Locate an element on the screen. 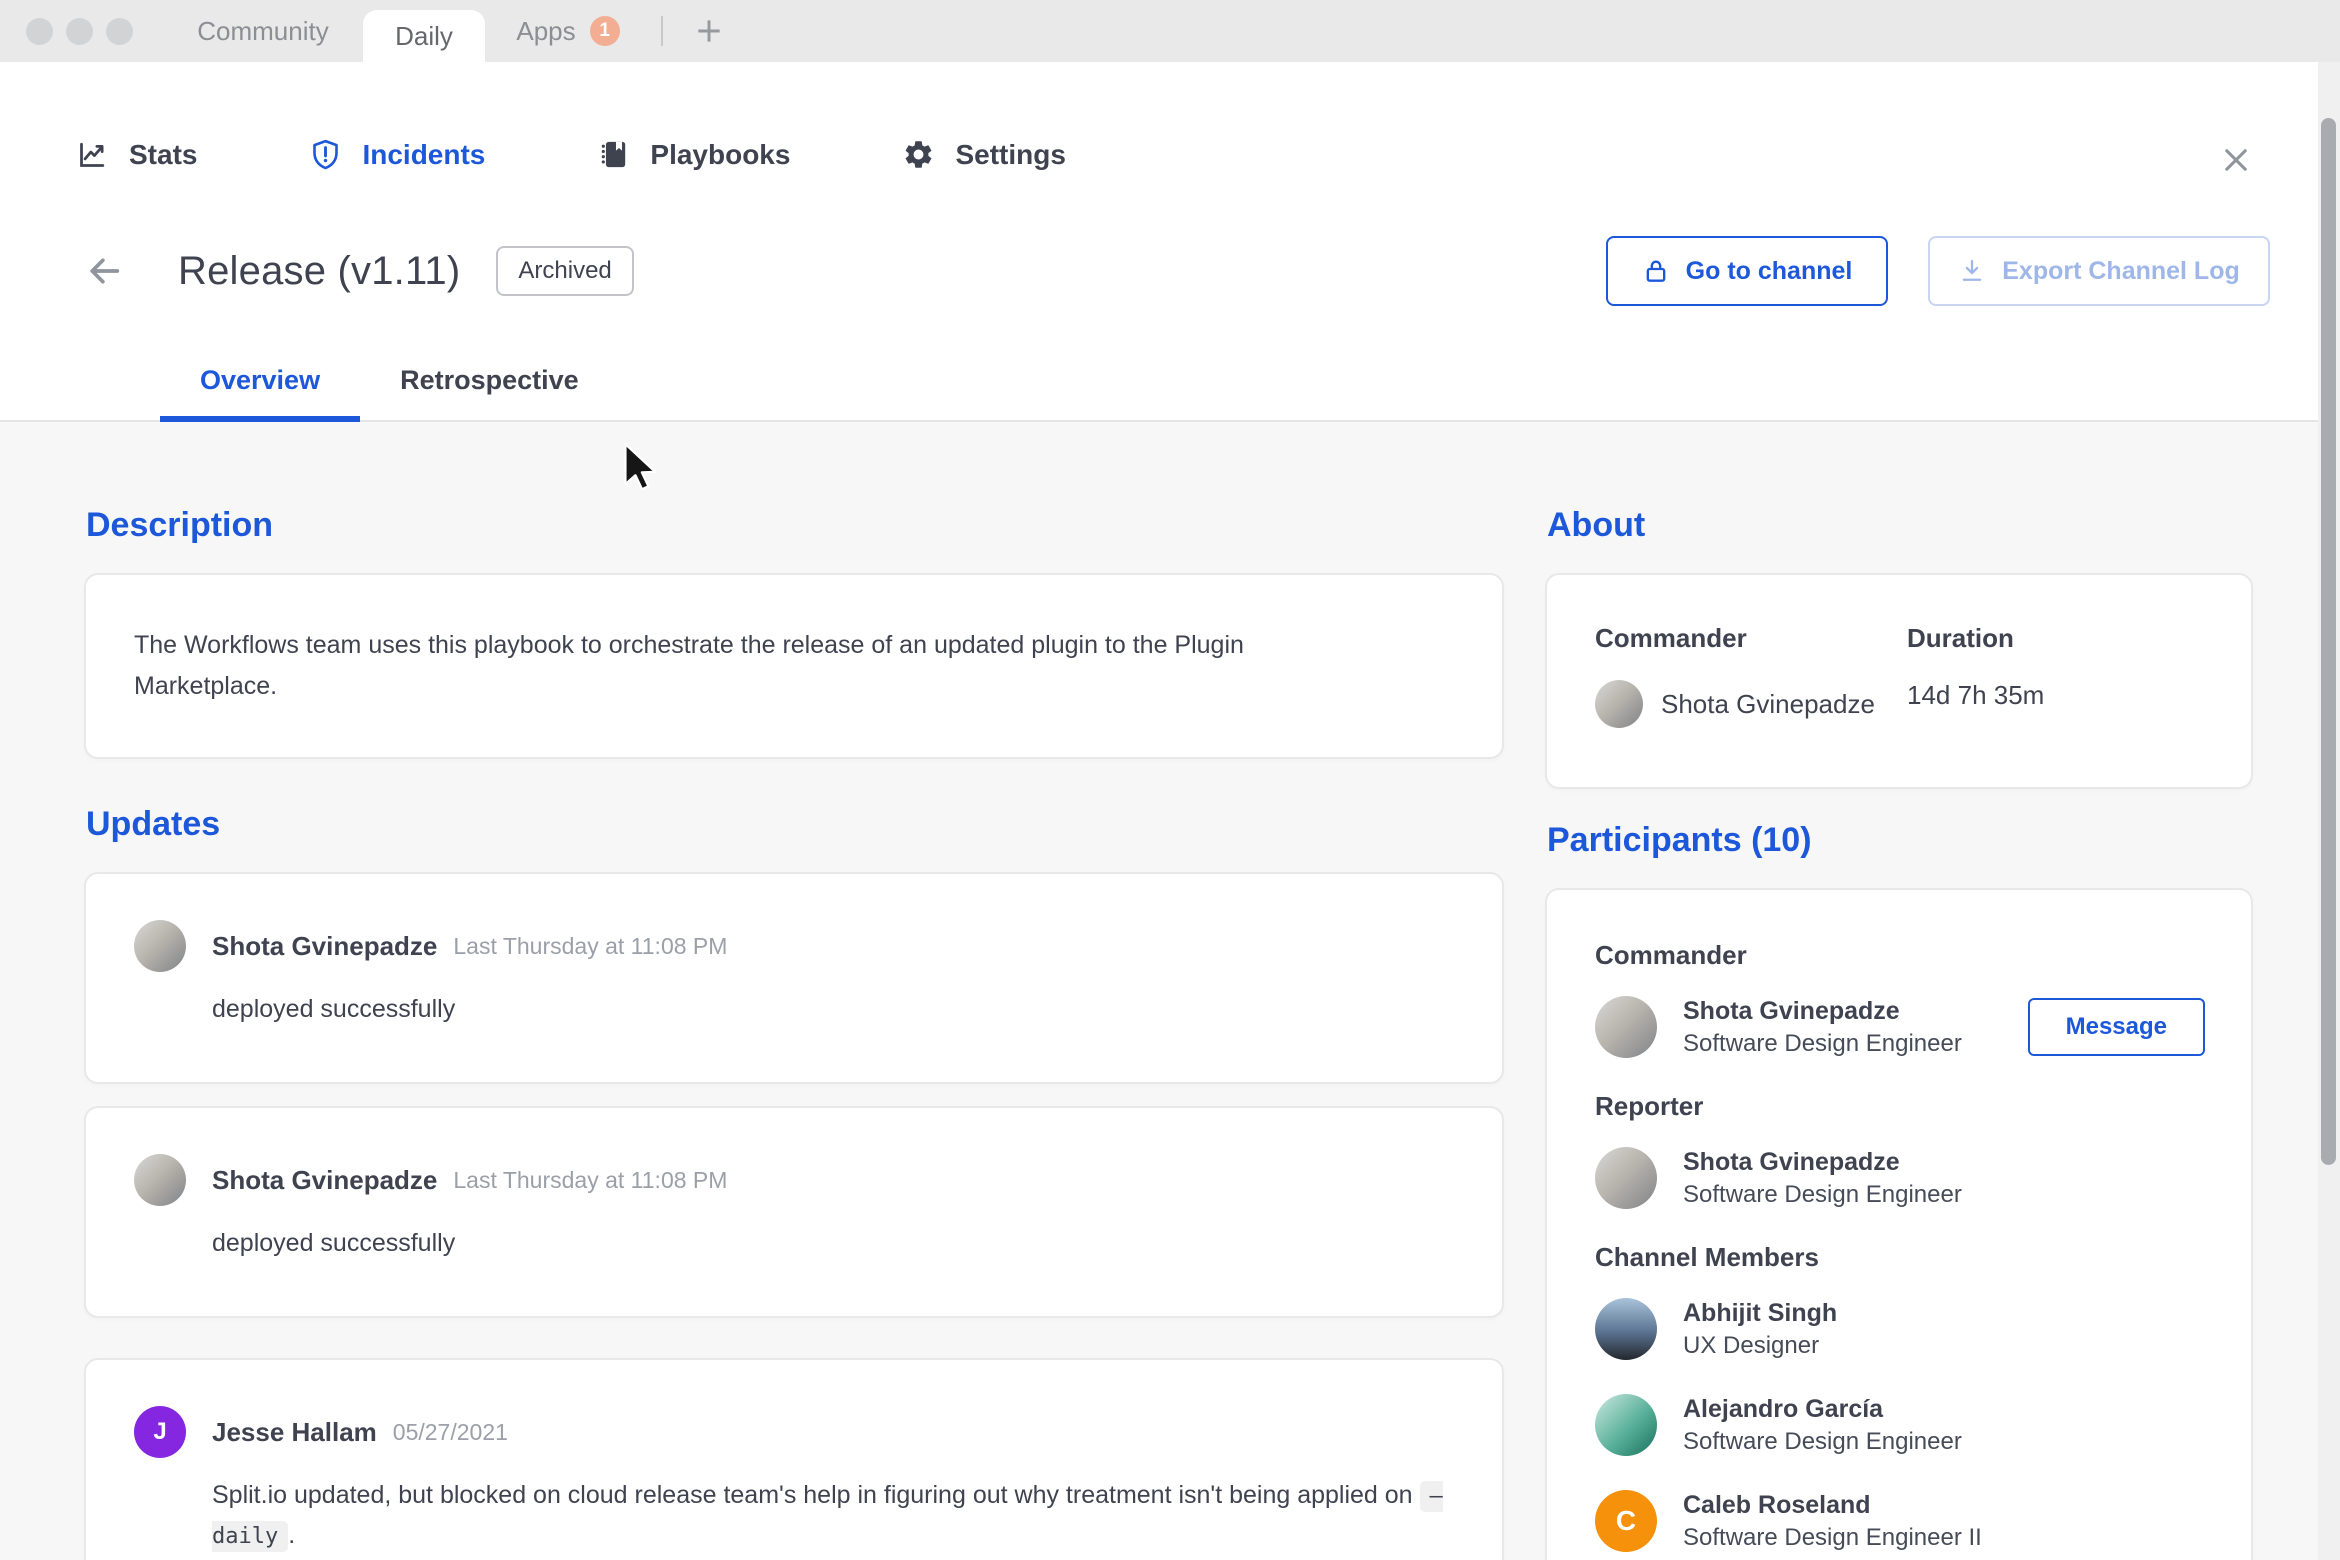 Image resolution: width=2340 pixels, height=1560 pixels. export-channel-log-button: Export Channel Log is located at coordinates (2099, 271).